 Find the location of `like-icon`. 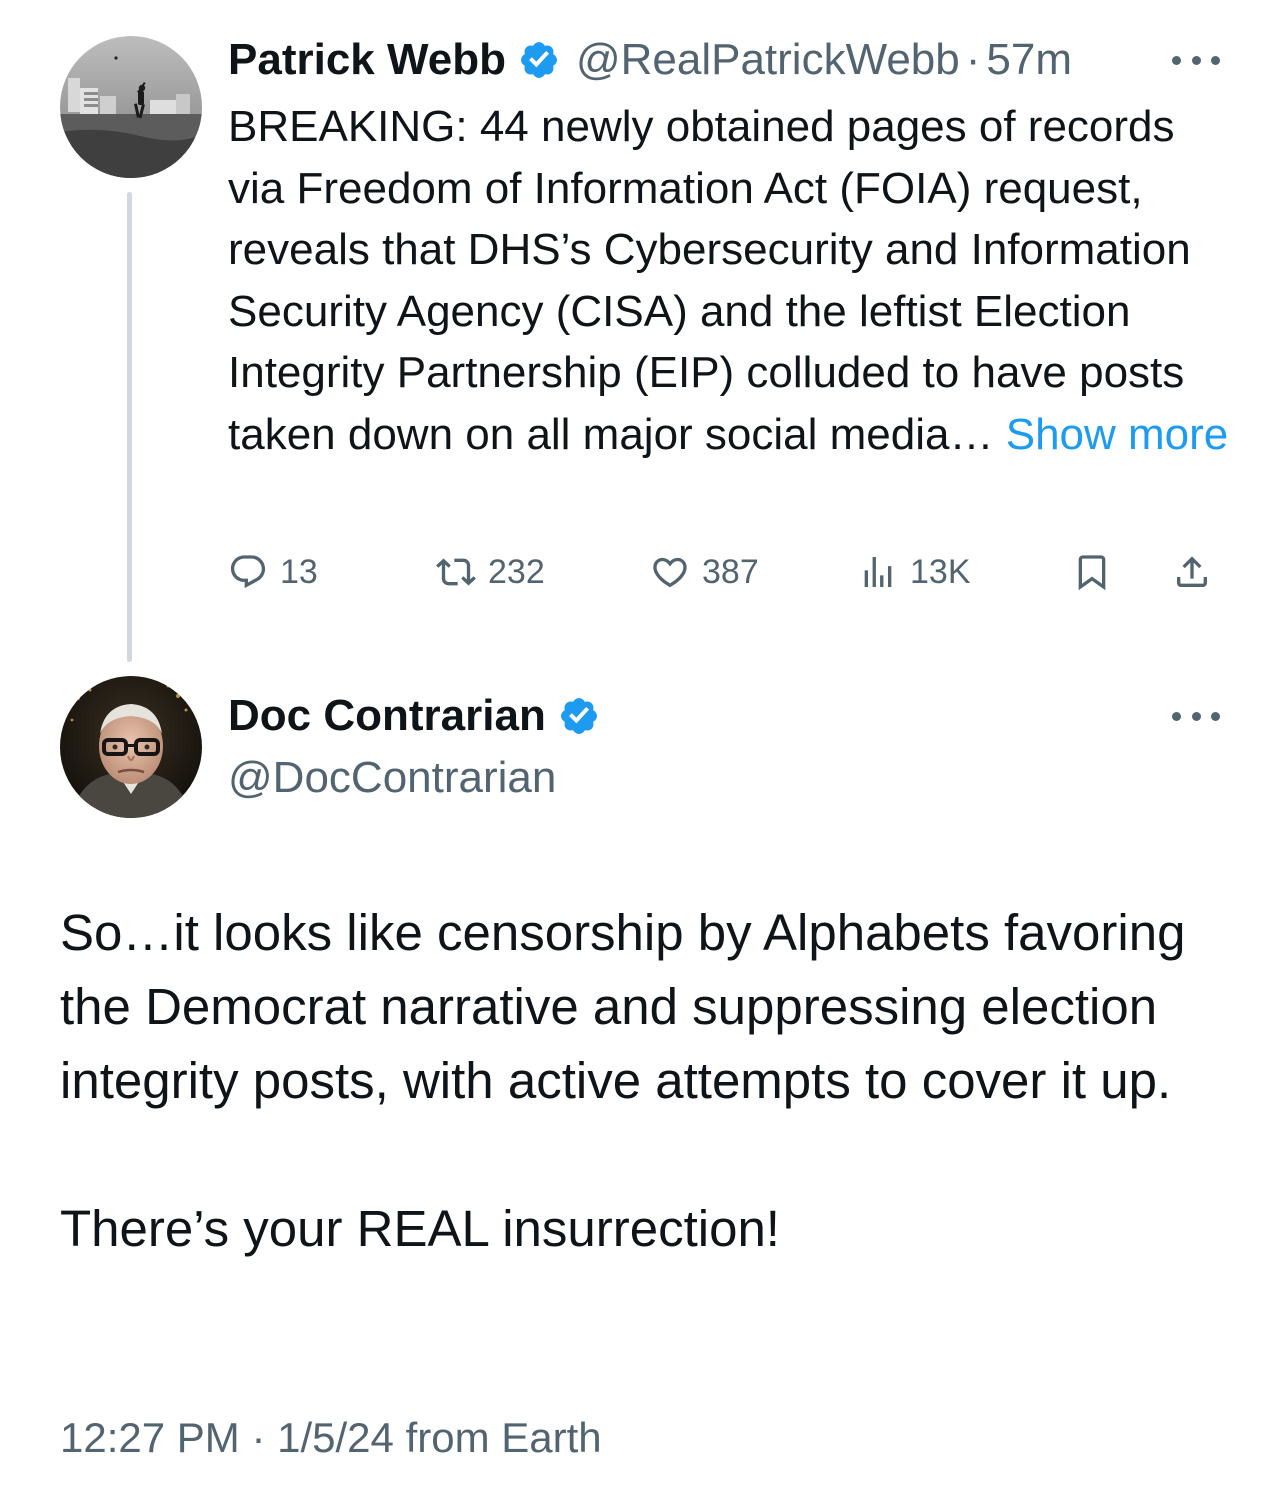

like-icon is located at coordinates (670, 572).